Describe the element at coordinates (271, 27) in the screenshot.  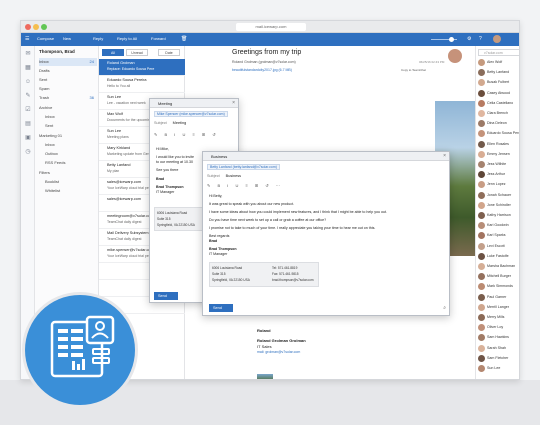
I see `address-bar: mail.icewarp.com` at that location.